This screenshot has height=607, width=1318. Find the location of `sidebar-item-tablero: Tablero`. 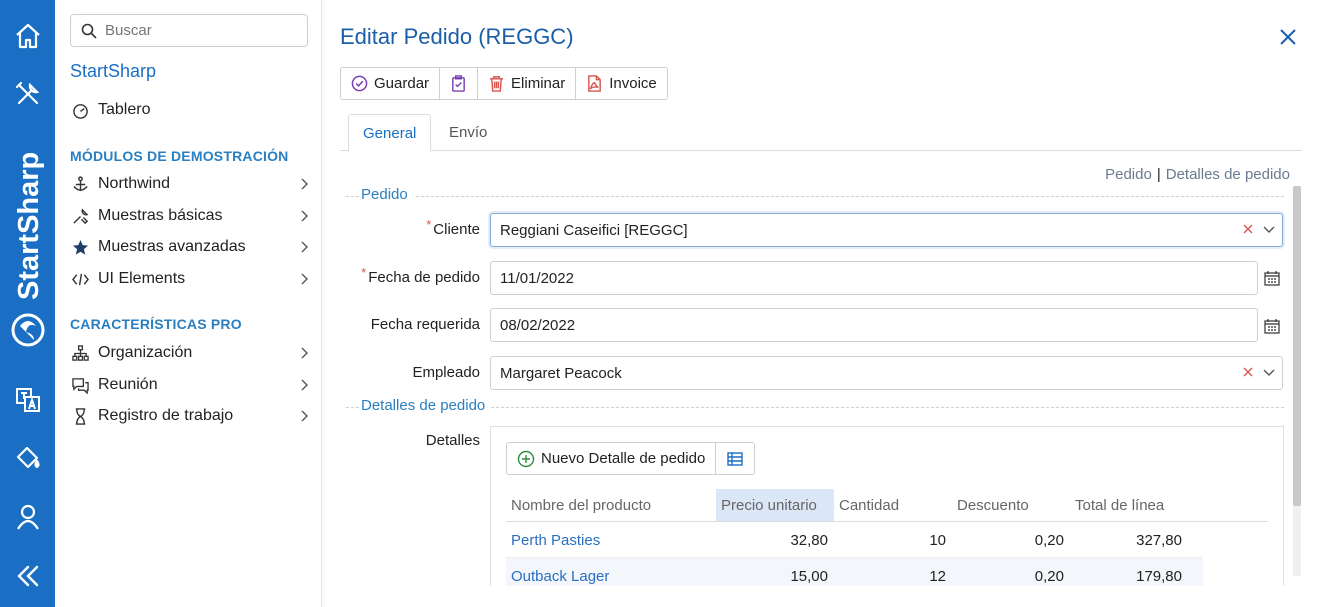

sidebar-item-tablero: Tablero is located at coordinates (190, 110).